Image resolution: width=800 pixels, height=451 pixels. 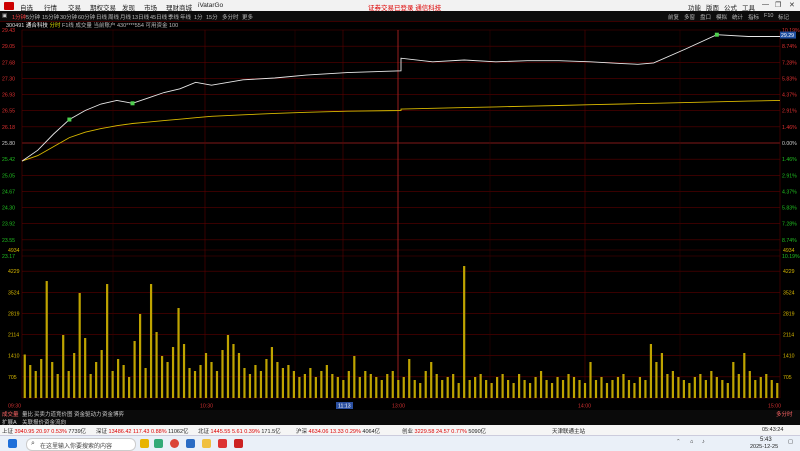 What do you see at coordinates (238, 443) in the screenshot?
I see `trading-app-icon` at bounding box center [238, 443].